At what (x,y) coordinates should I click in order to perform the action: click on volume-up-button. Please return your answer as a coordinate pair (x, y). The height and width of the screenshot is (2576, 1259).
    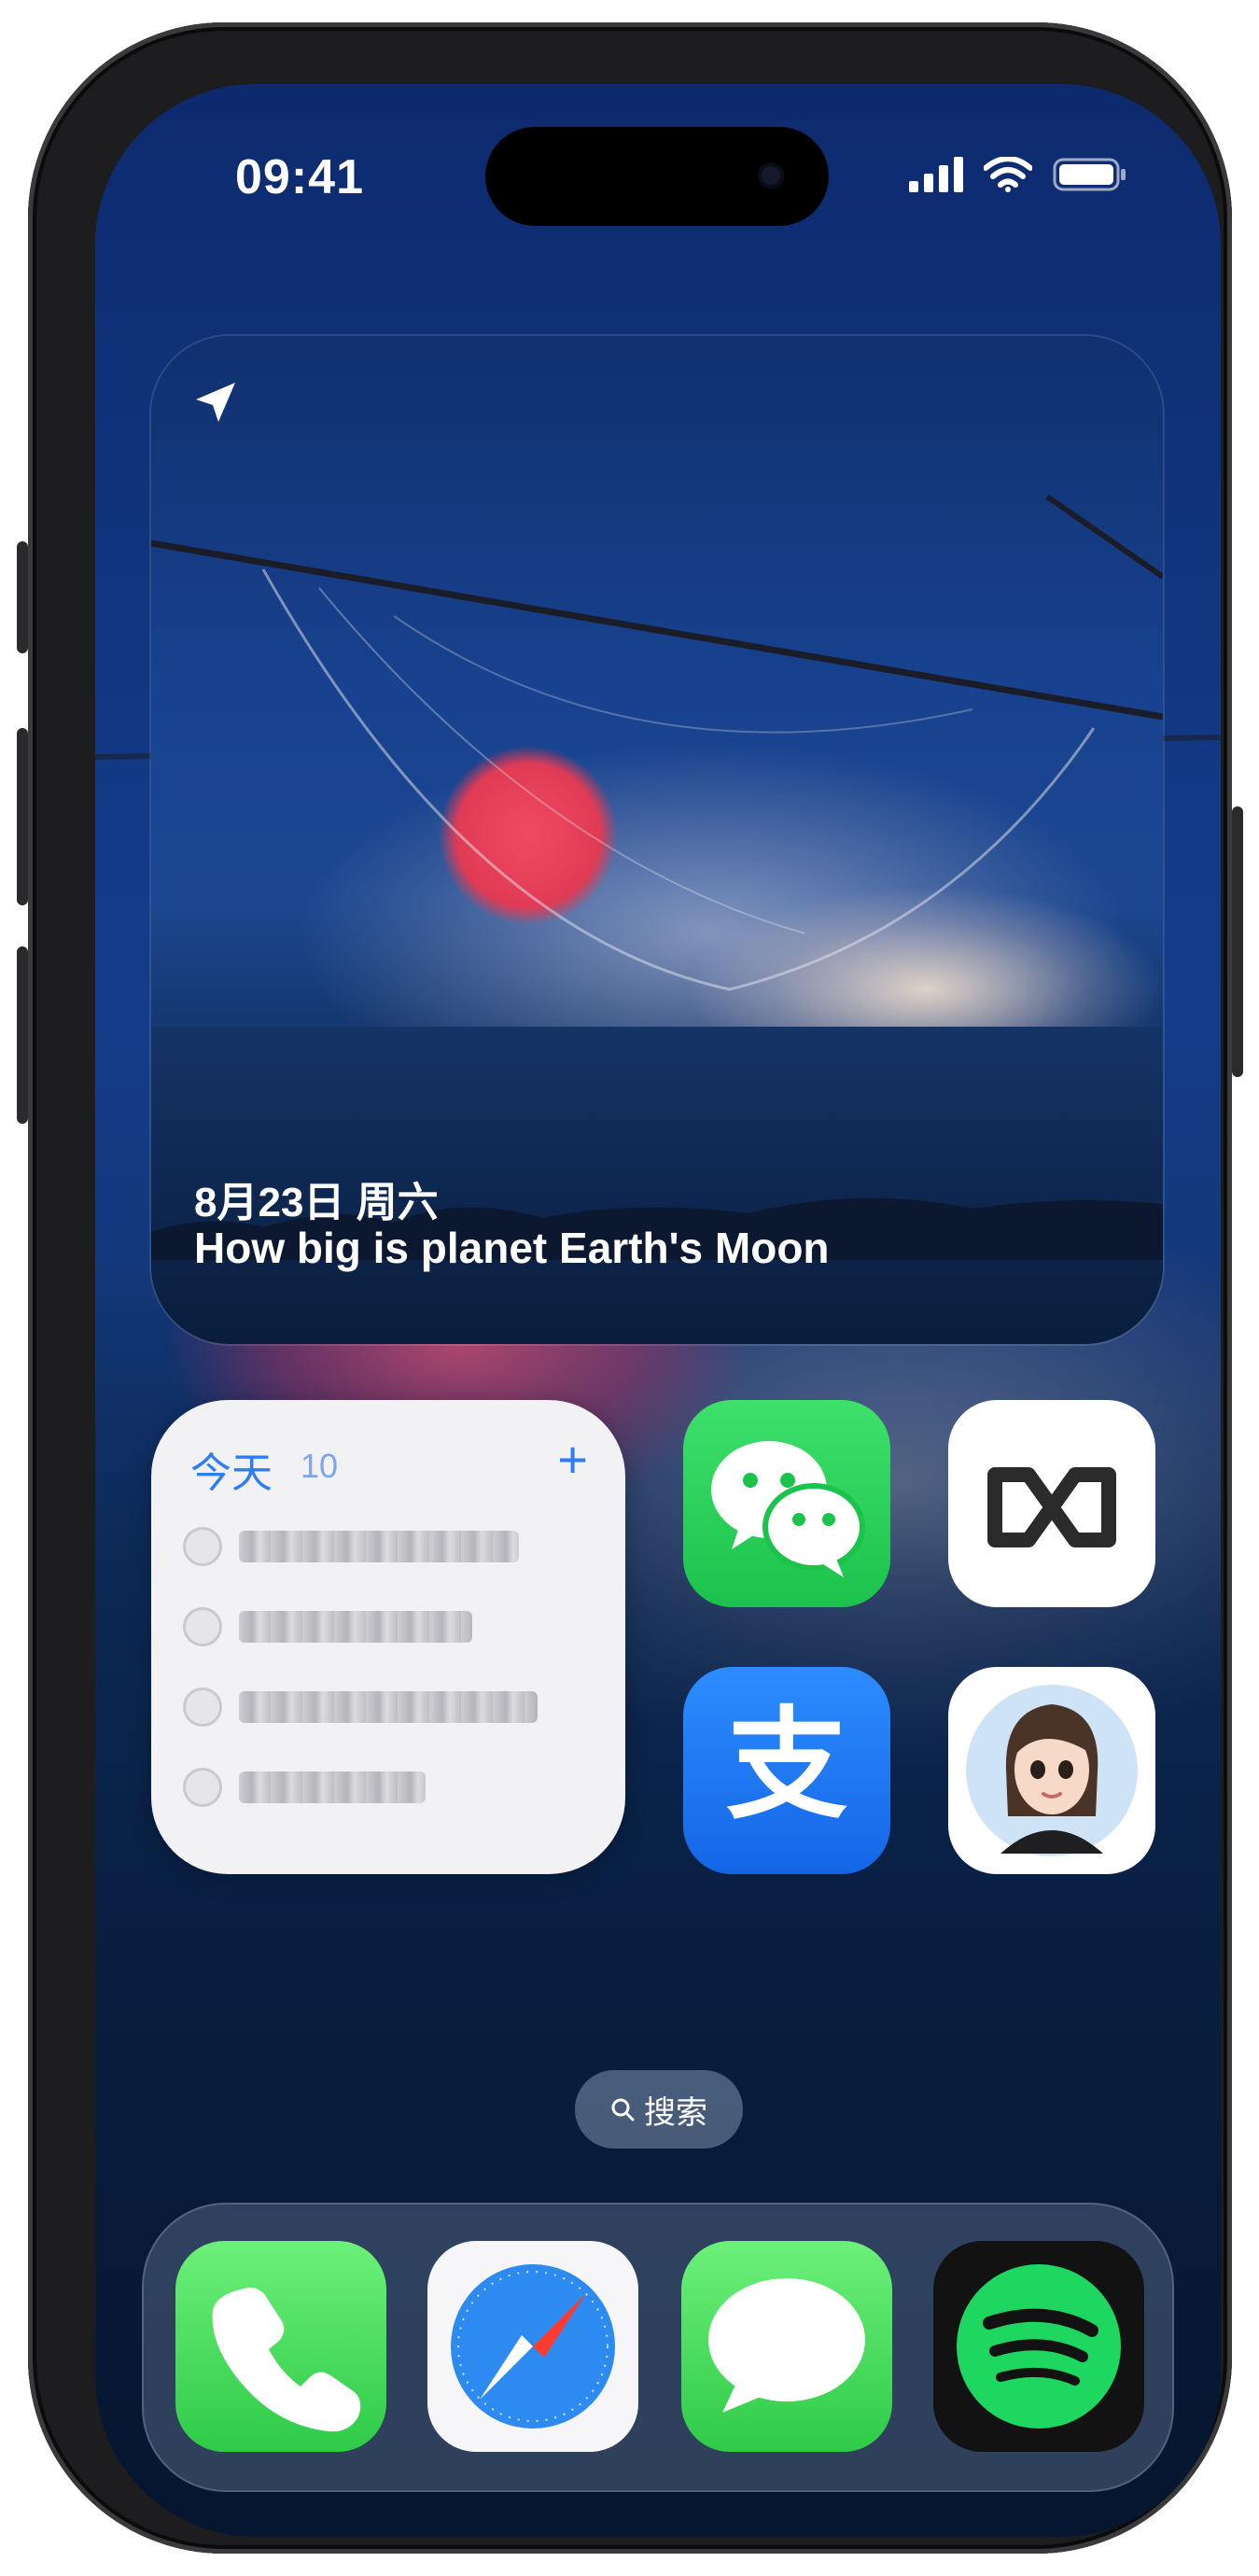
    Looking at the image, I should click on (22, 816).